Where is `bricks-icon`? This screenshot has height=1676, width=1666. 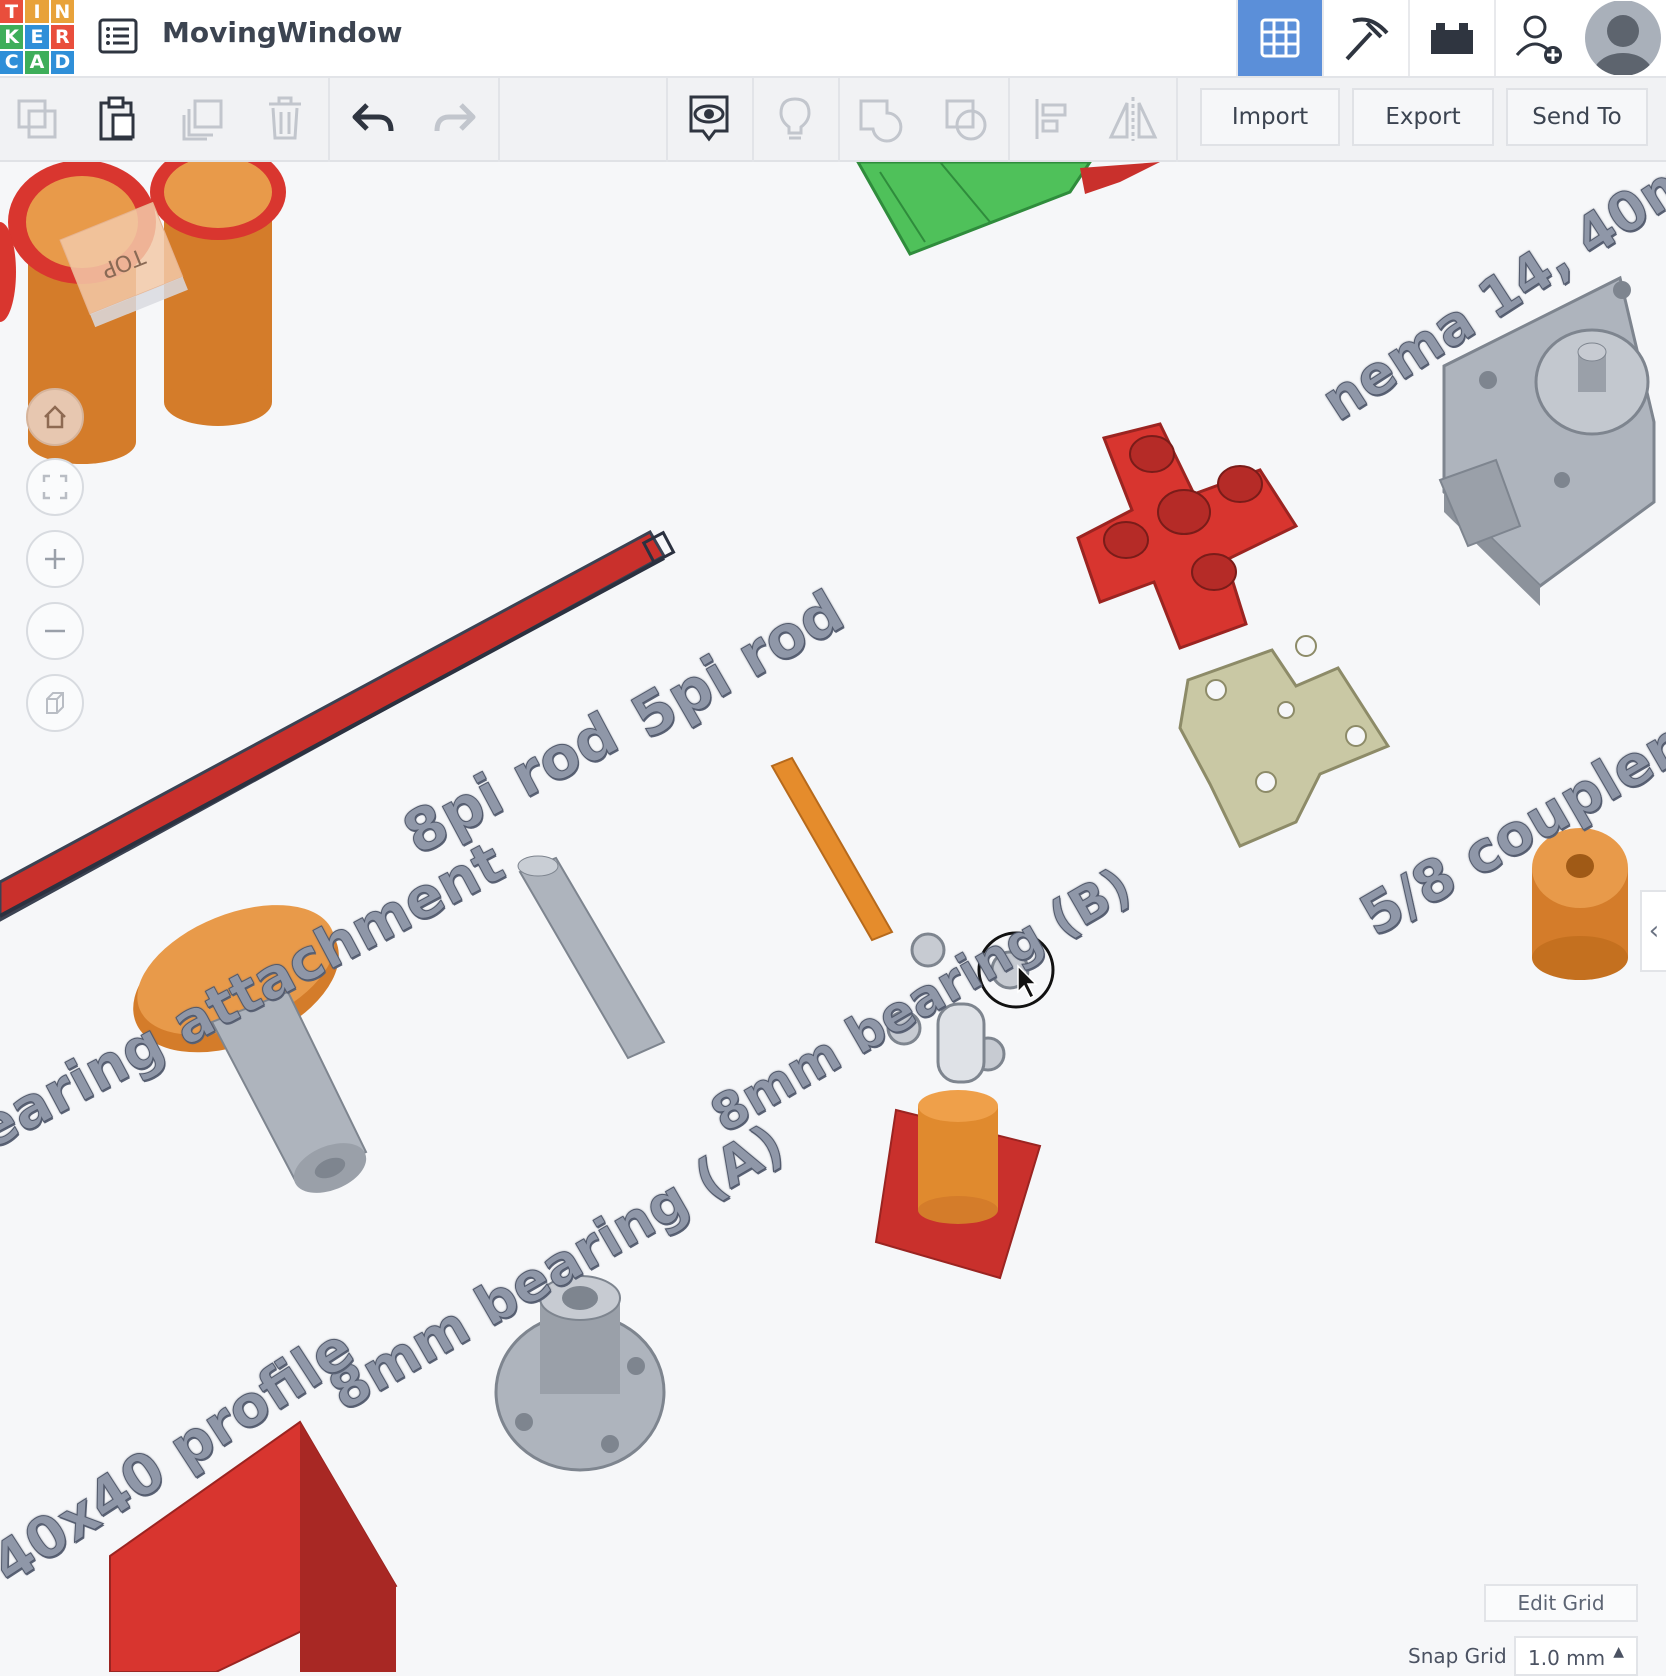
bricks-icon is located at coordinates (1451, 38).